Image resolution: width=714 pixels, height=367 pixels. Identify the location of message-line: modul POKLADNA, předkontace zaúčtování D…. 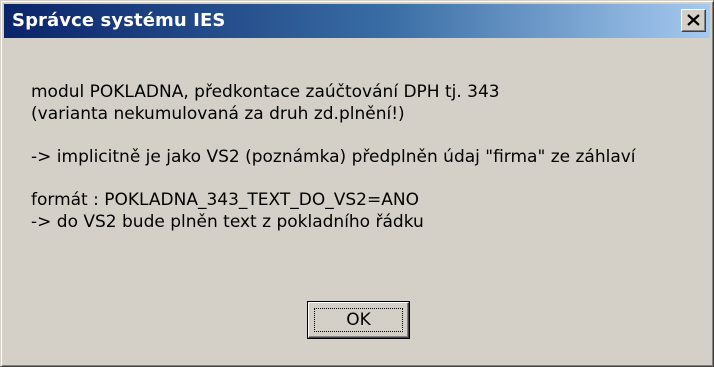
(265, 92).